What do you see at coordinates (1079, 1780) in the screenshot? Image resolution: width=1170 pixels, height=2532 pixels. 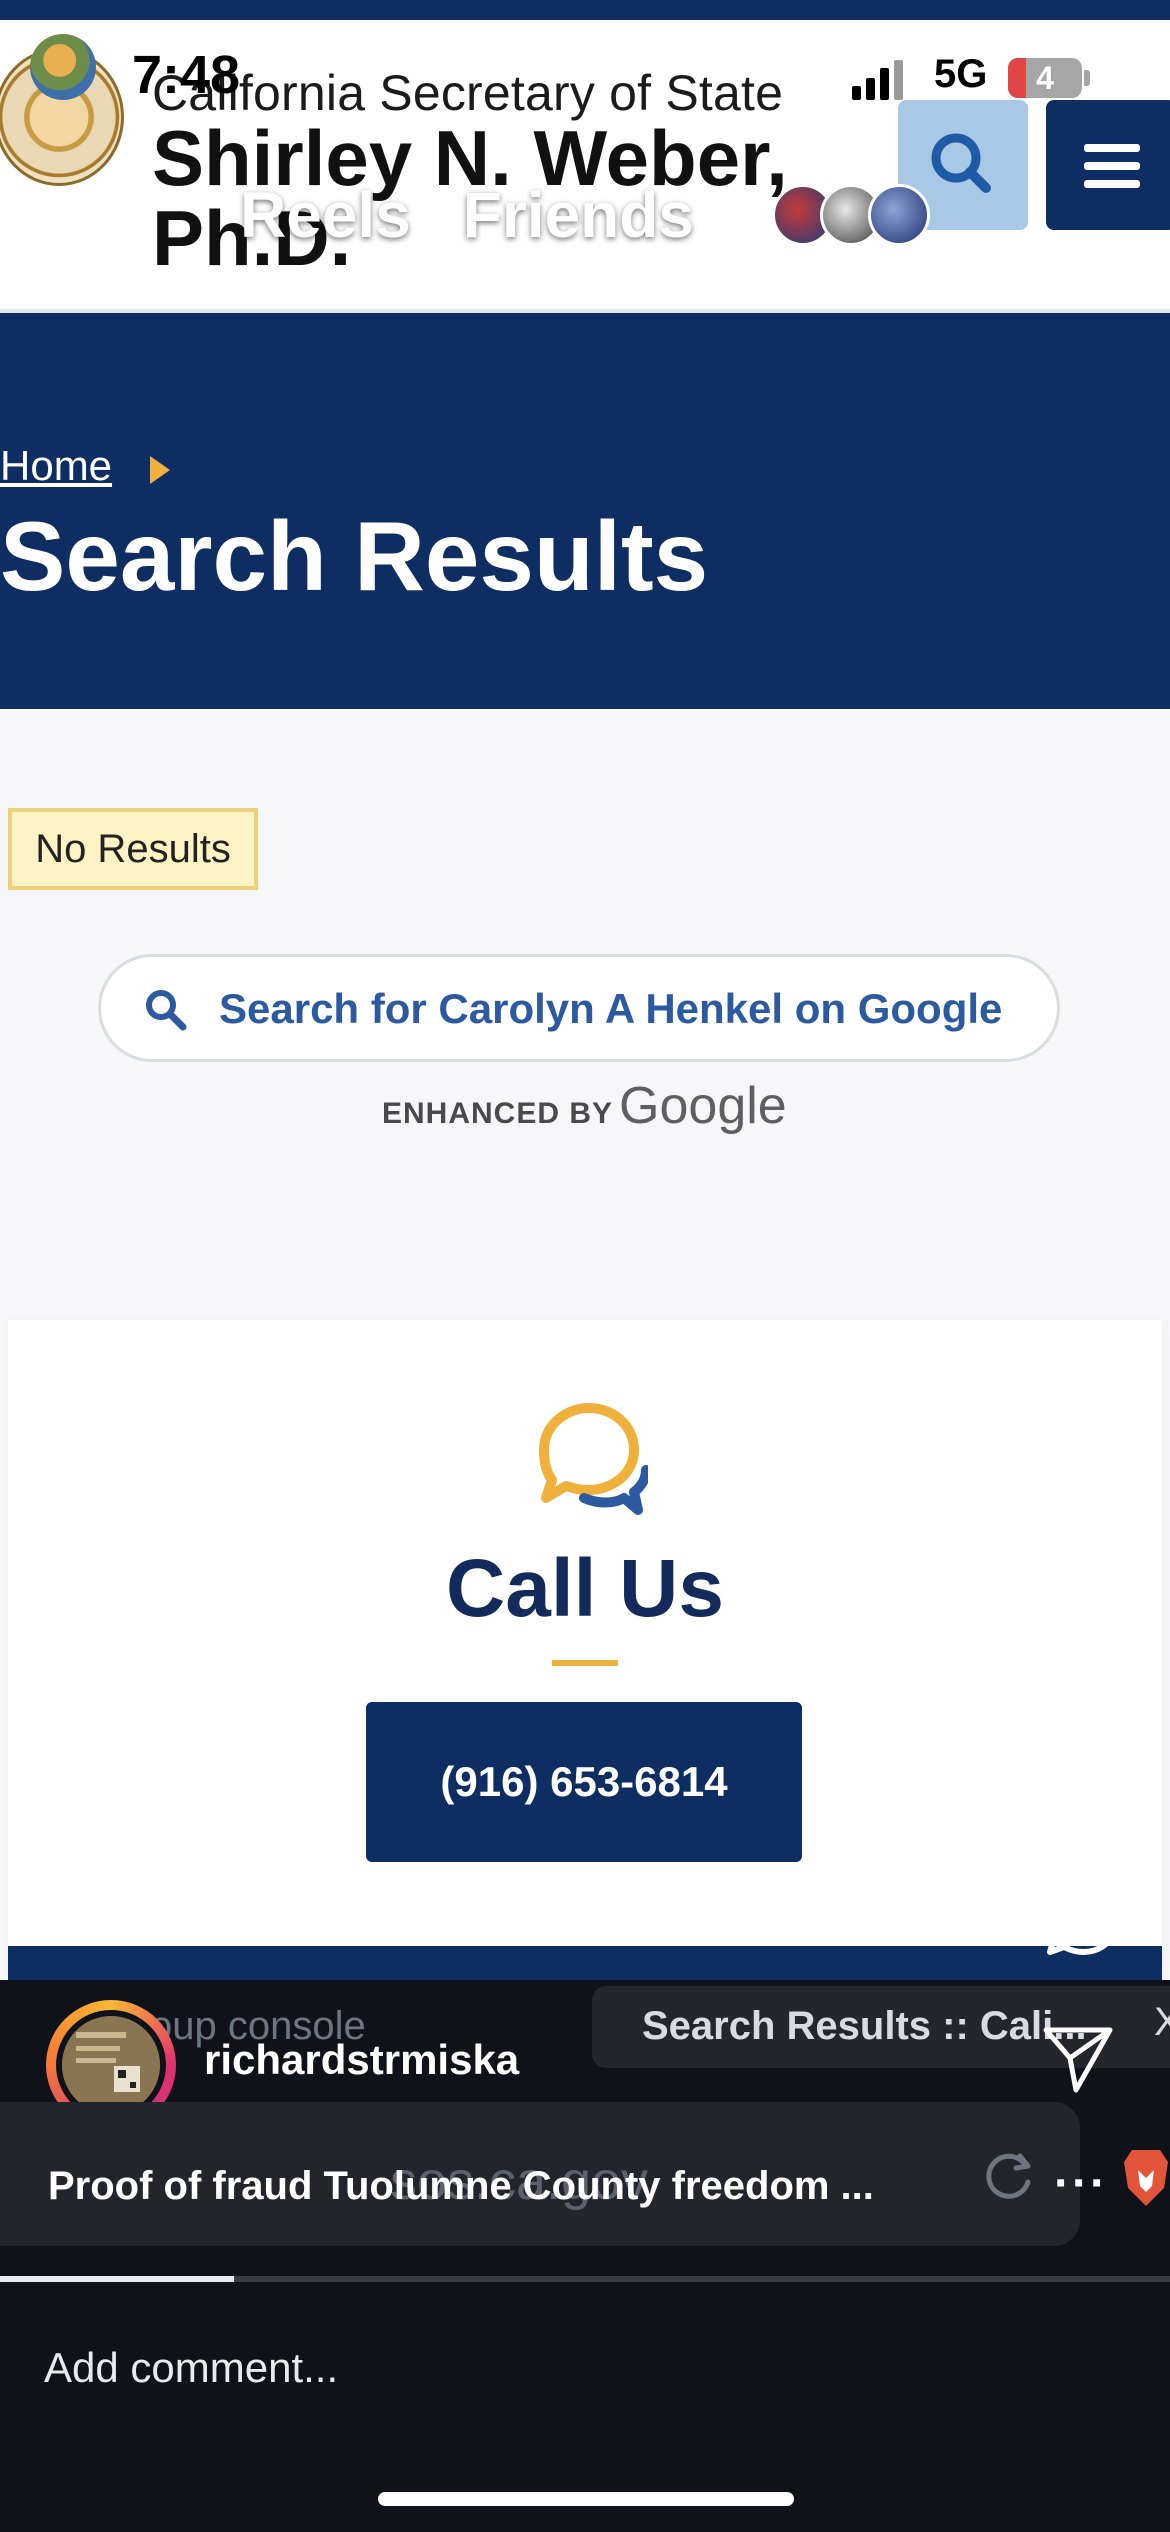 I see `heart-icon` at bounding box center [1079, 1780].